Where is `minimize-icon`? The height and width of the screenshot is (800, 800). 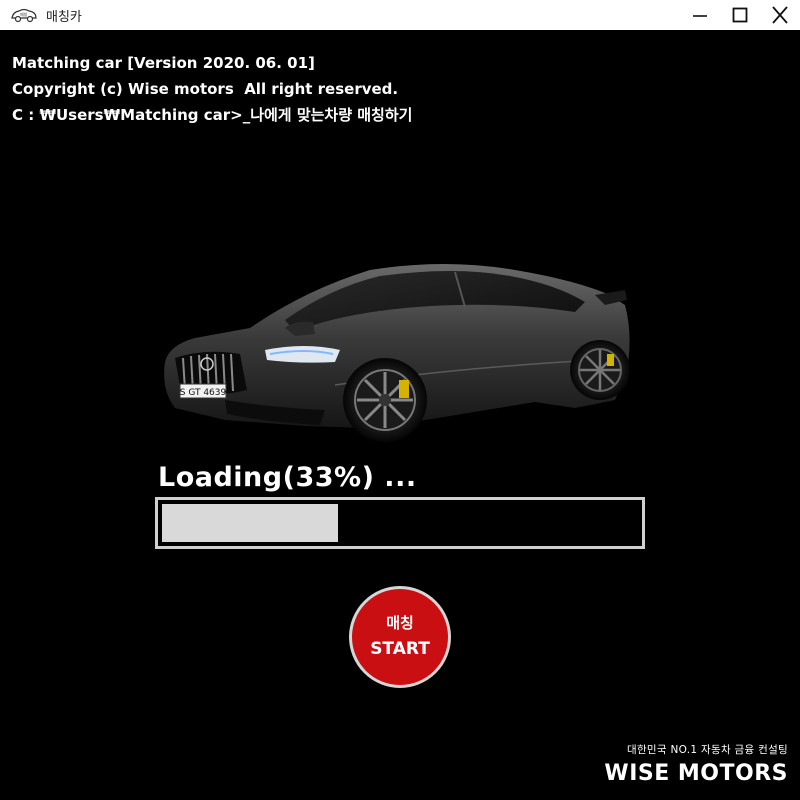
minimize-icon is located at coordinates (700, 16).